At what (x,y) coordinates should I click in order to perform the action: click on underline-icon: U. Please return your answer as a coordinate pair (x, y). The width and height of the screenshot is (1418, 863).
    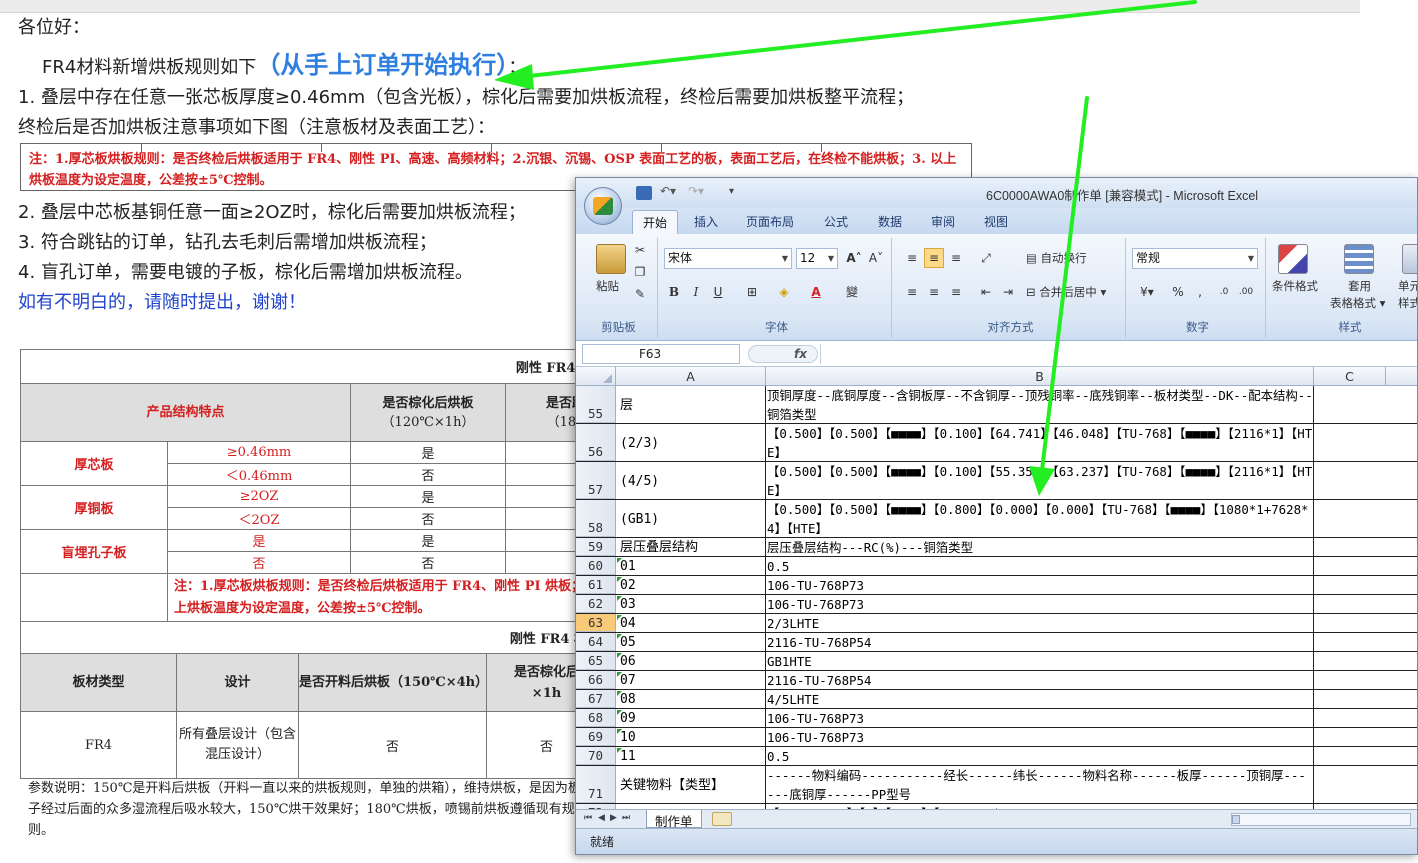
    Looking at the image, I should click on (718, 292).